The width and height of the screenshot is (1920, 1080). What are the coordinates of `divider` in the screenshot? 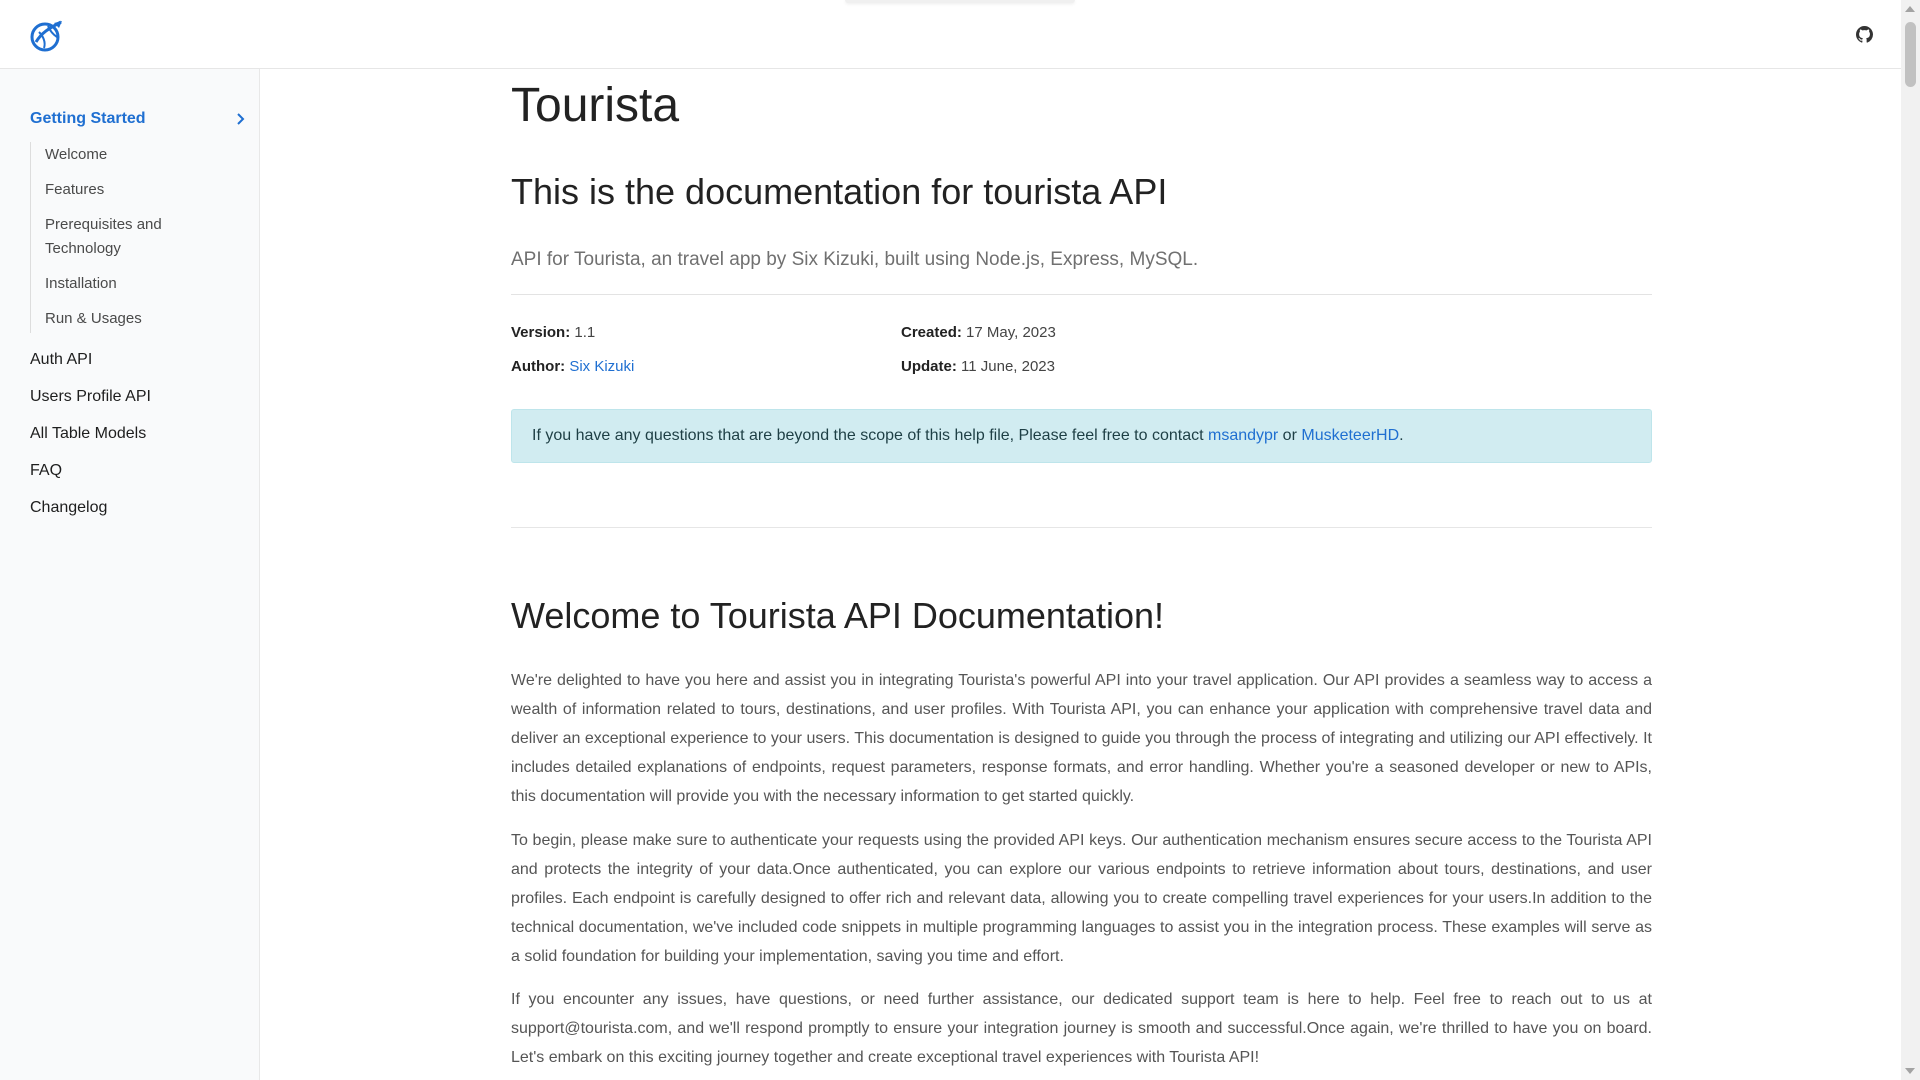 It's located at (1081, 294).